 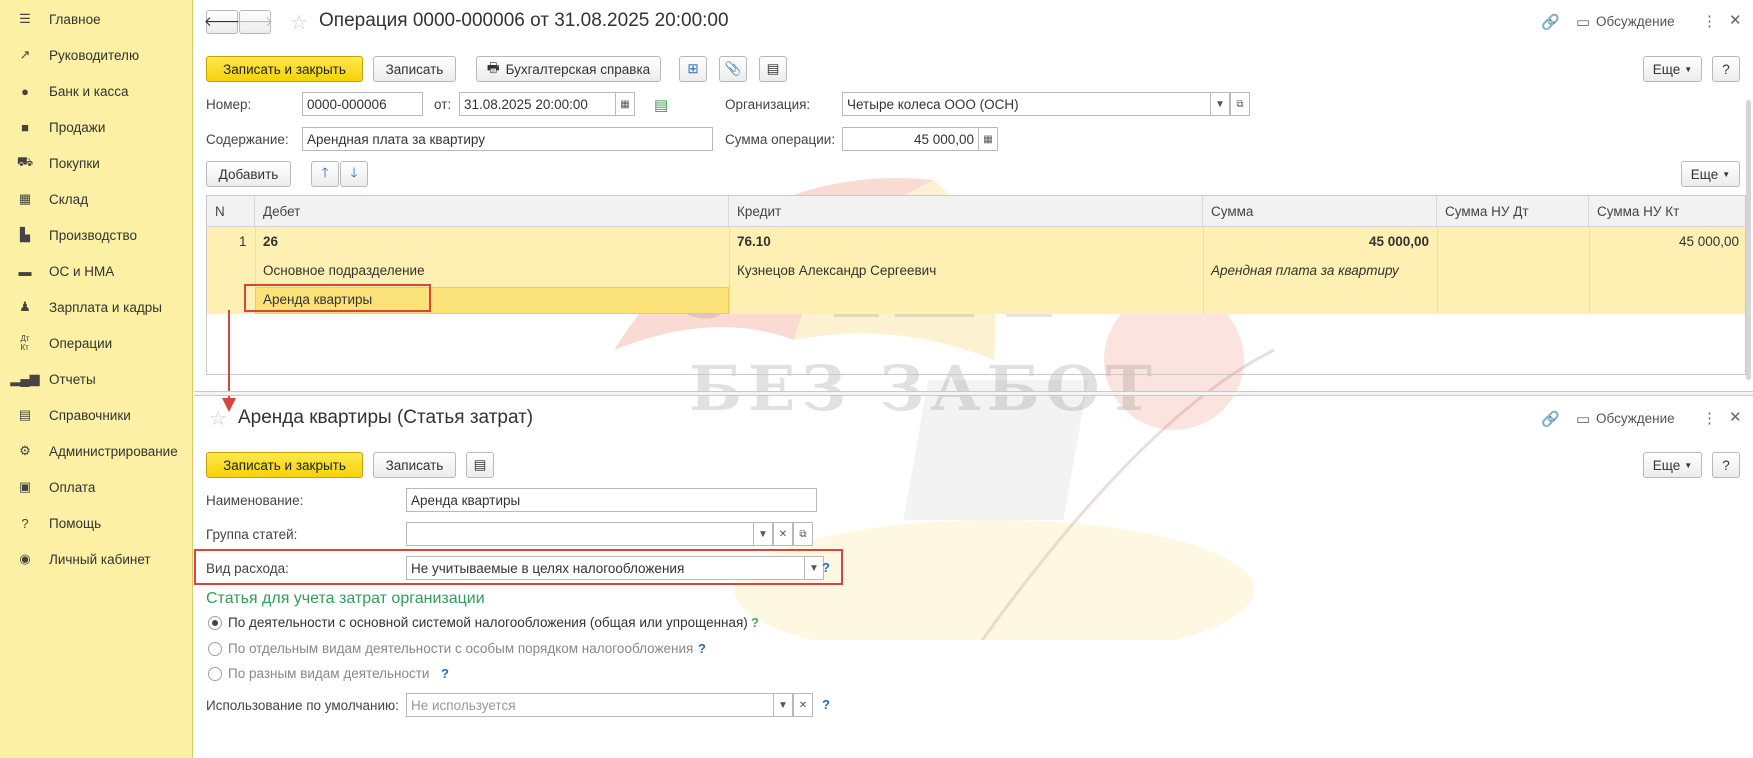 I want to click on column-sum: Сумма, so click(x=1320, y=211).